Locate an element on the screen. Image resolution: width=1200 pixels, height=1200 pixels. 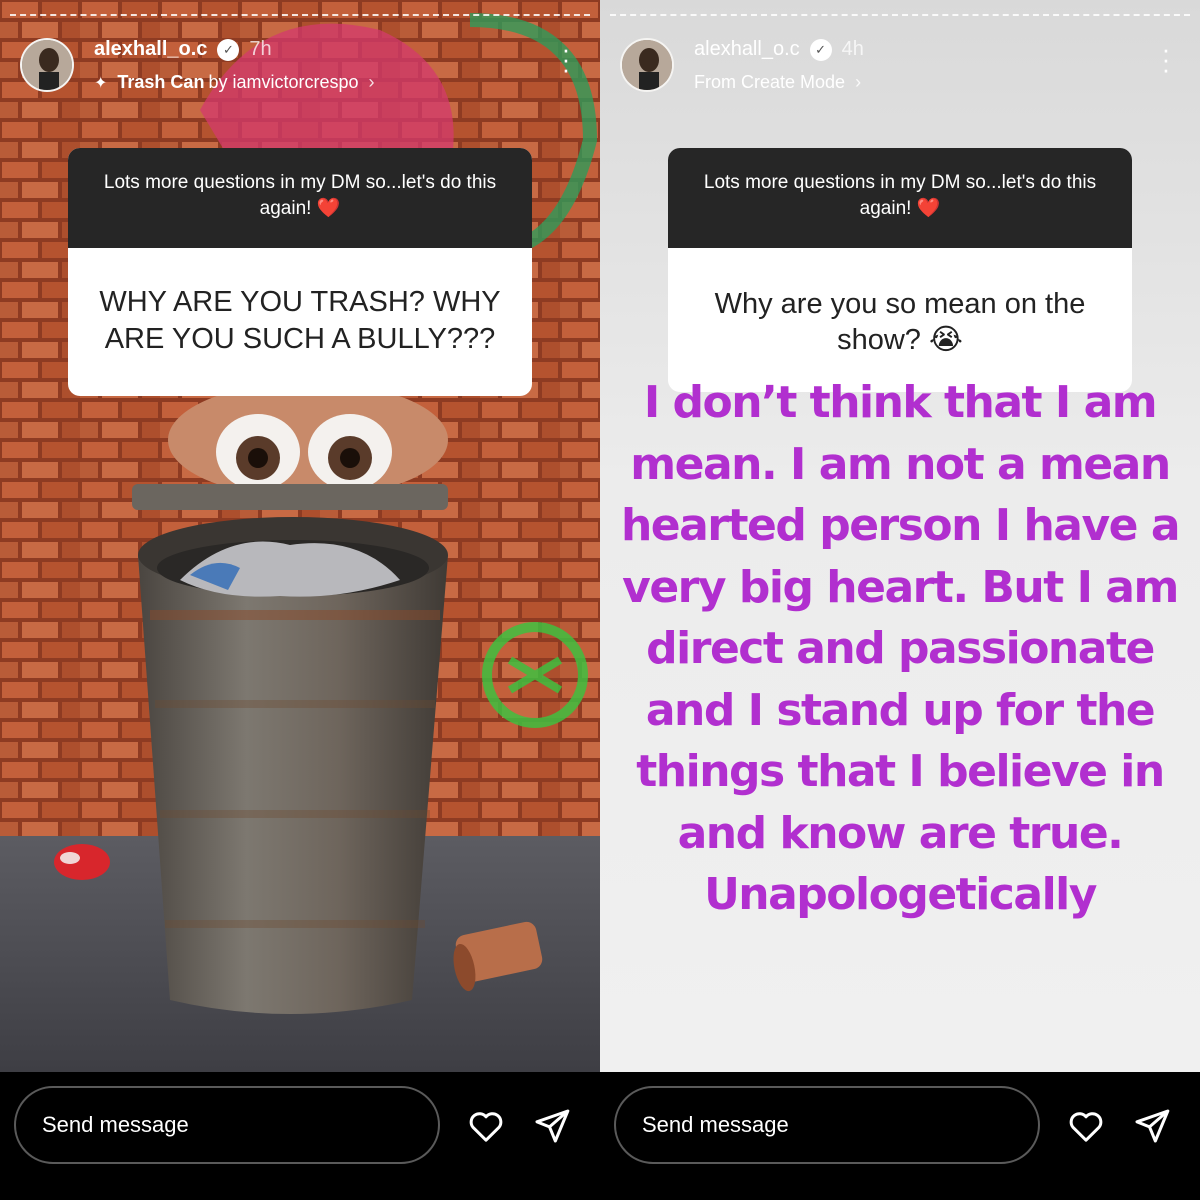
question-text: Why are you so mean on the show? 😭 is located at coordinates (900, 322).